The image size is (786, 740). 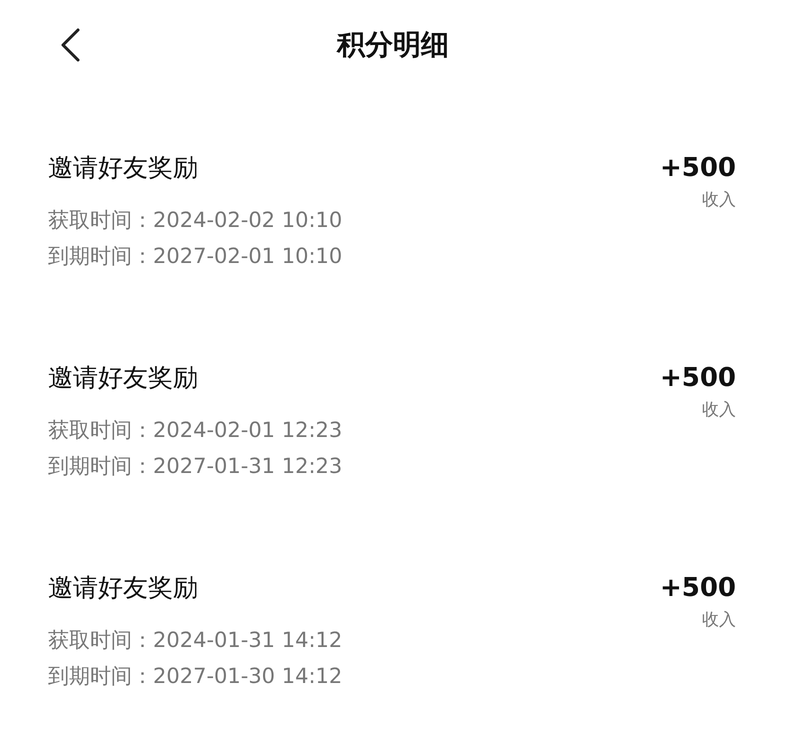 What do you see at coordinates (195, 220) in the screenshot?
I see `obtained-time: 获取时间：2024-02-02 10:10` at bounding box center [195, 220].